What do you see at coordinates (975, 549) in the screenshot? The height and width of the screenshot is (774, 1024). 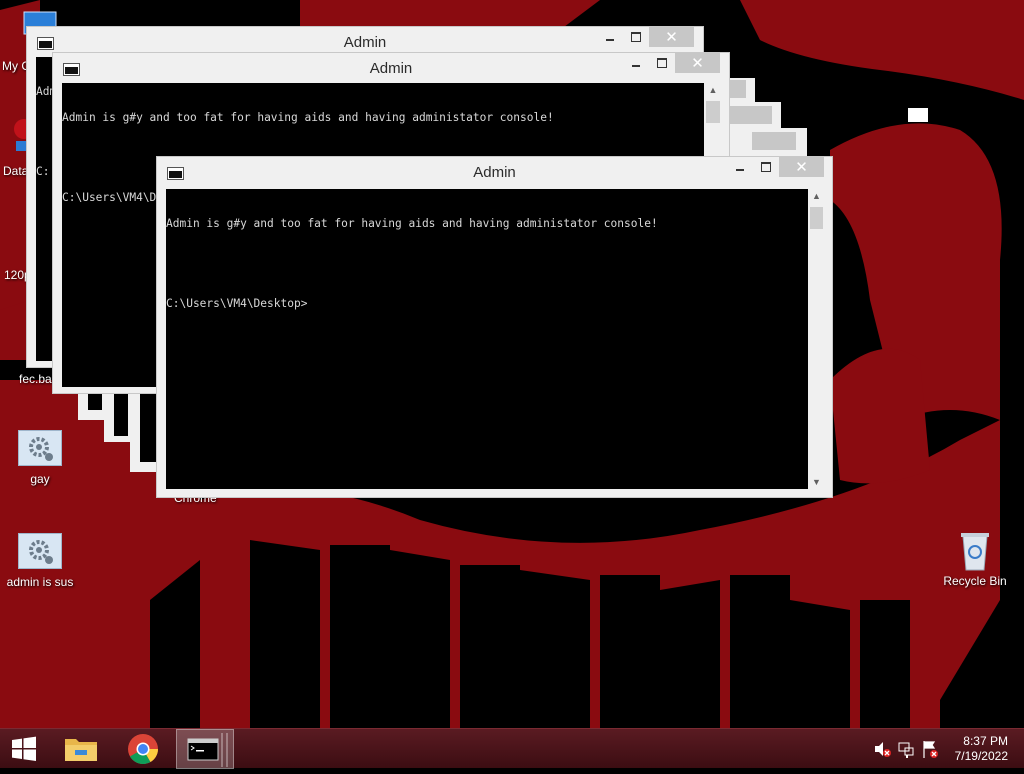 I see `recycle-bin-icon` at bounding box center [975, 549].